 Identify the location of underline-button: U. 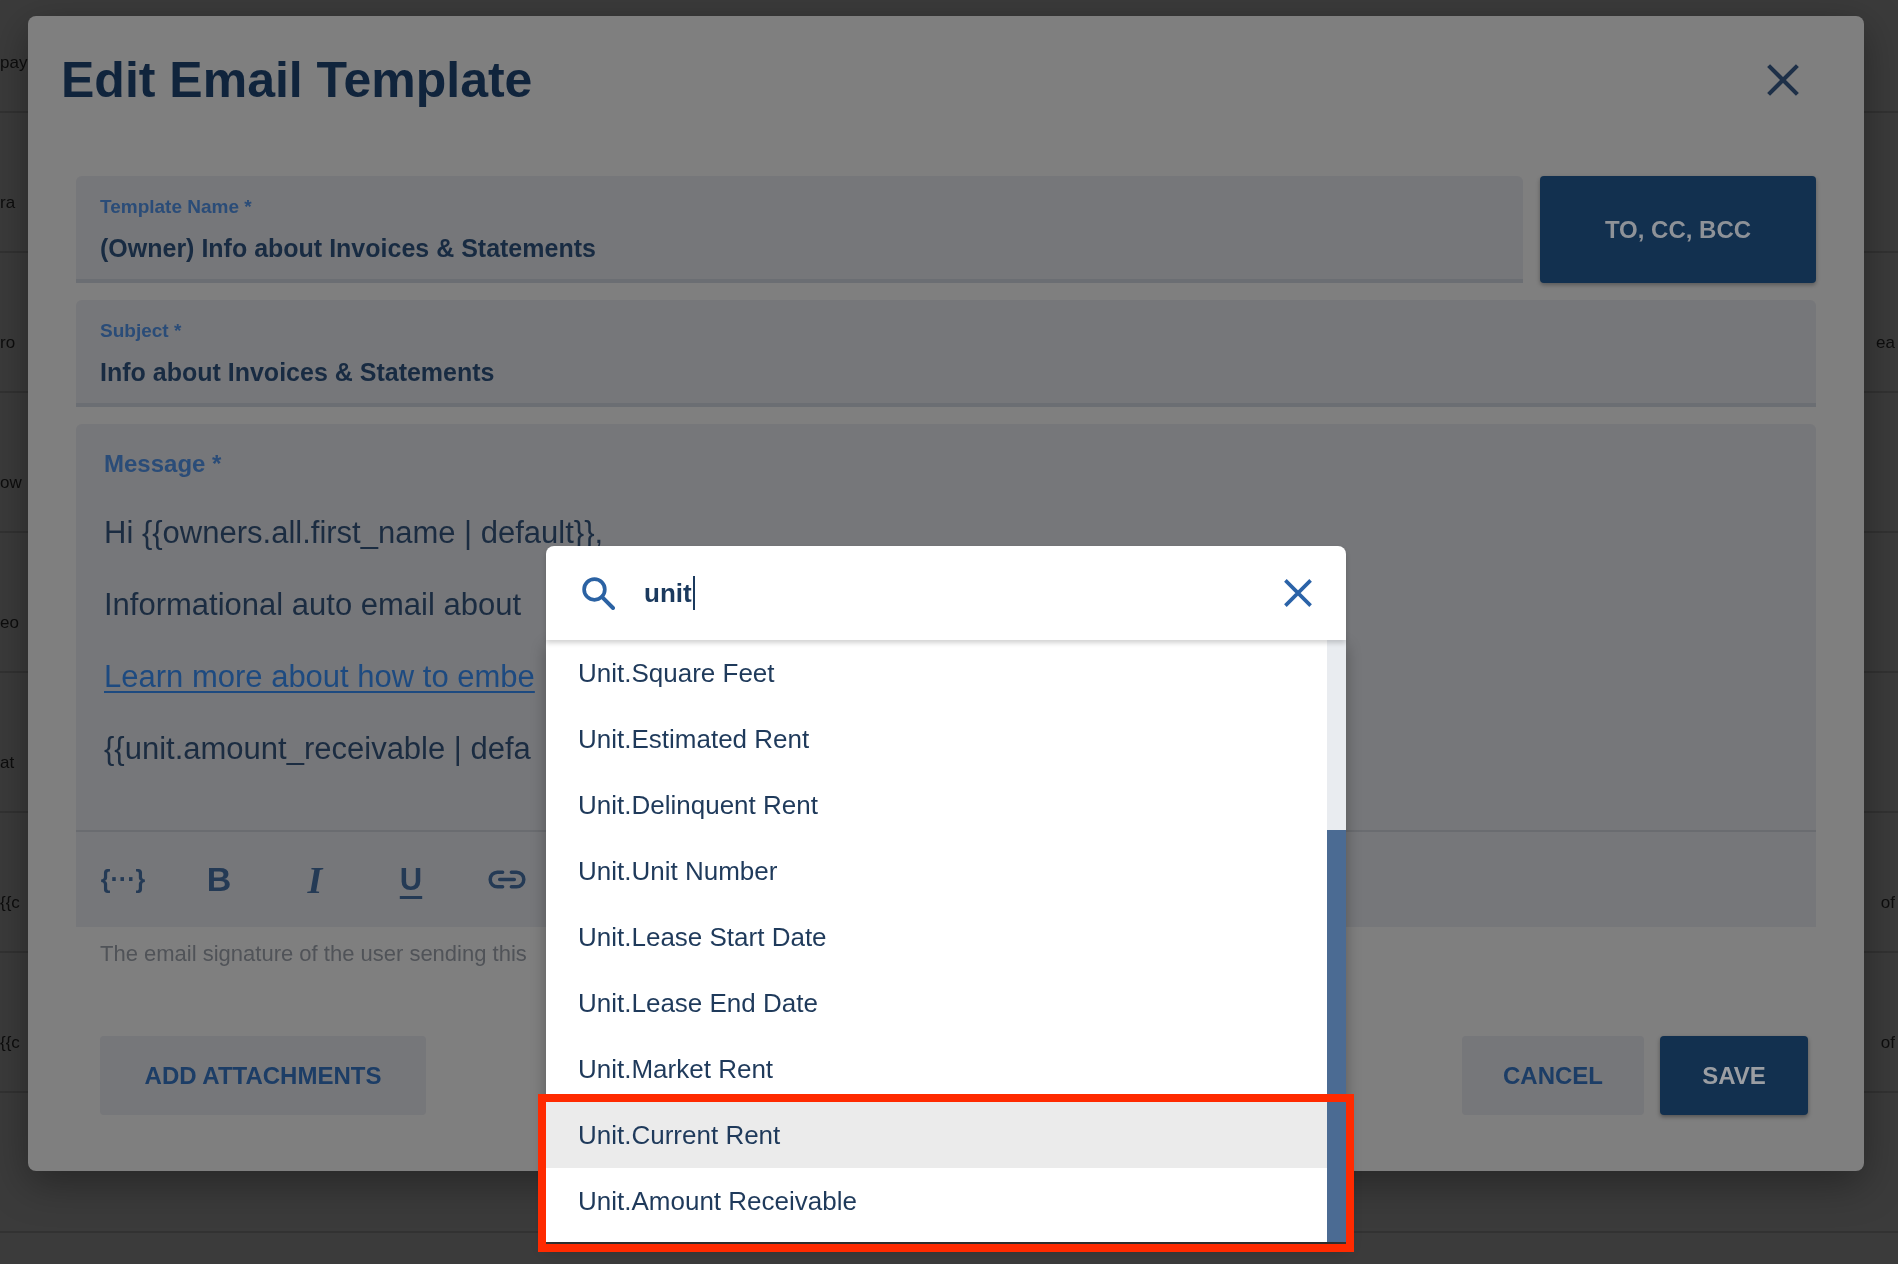
(411, 879).